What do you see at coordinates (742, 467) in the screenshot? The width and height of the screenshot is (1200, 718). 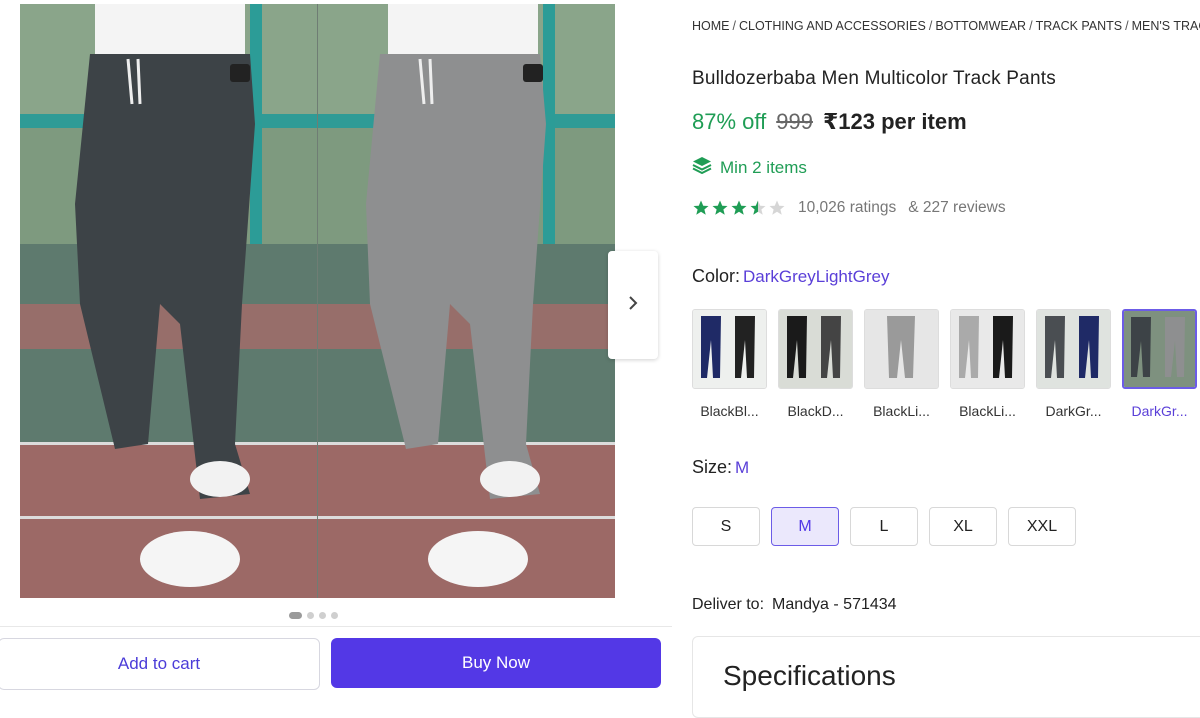 I see `selected-size: M` at bounding box center [742, 467].